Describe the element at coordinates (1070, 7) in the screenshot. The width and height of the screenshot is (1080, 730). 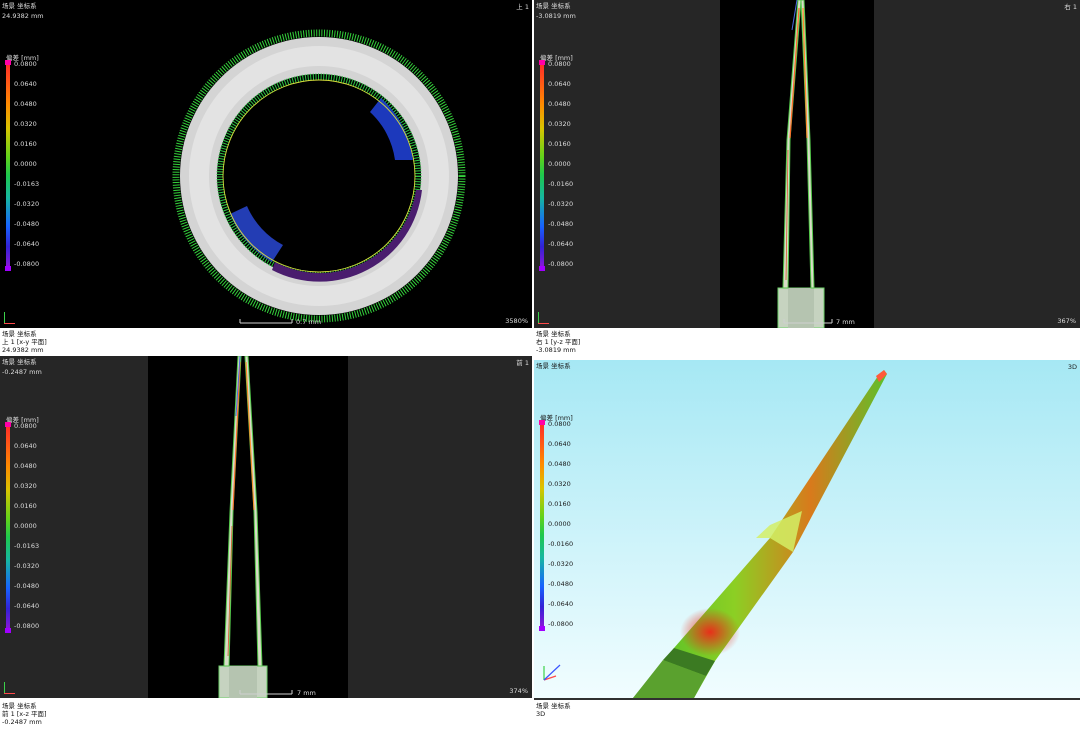
I see `right-view-corner-label: 右 1` at that location.